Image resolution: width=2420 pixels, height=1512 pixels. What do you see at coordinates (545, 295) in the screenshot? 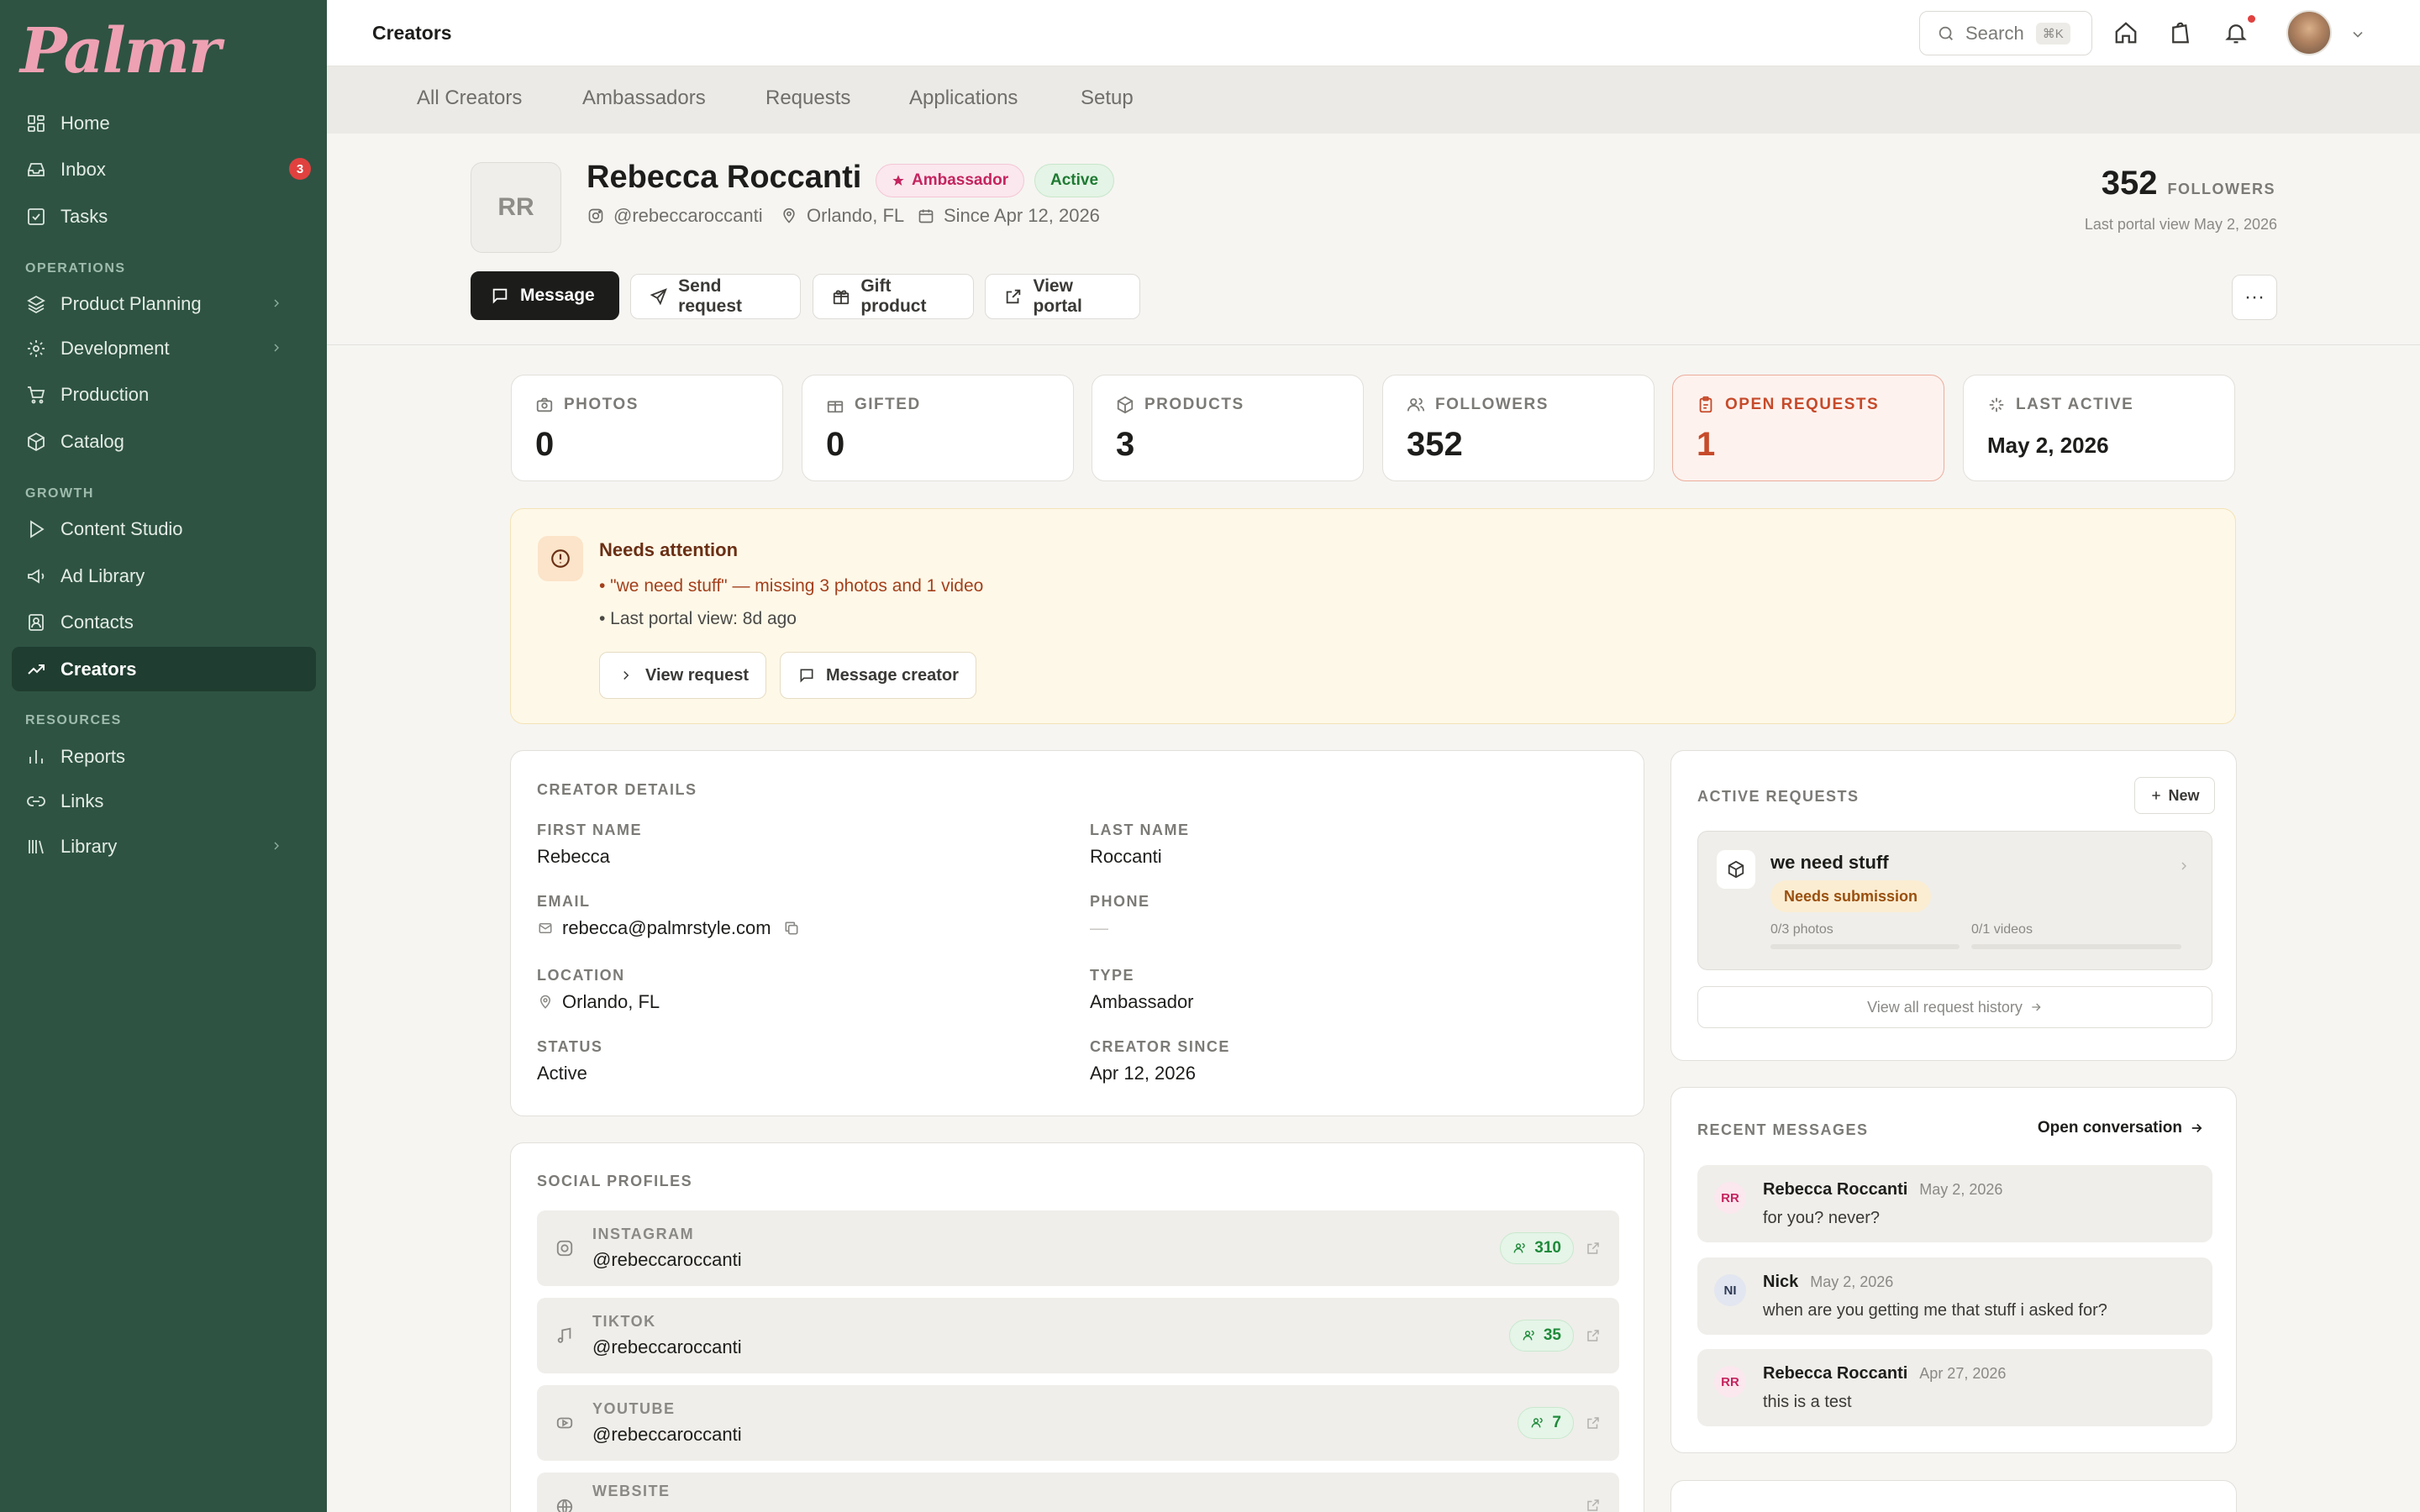
I see `message-button: Message` at bounding box center [545, 295].